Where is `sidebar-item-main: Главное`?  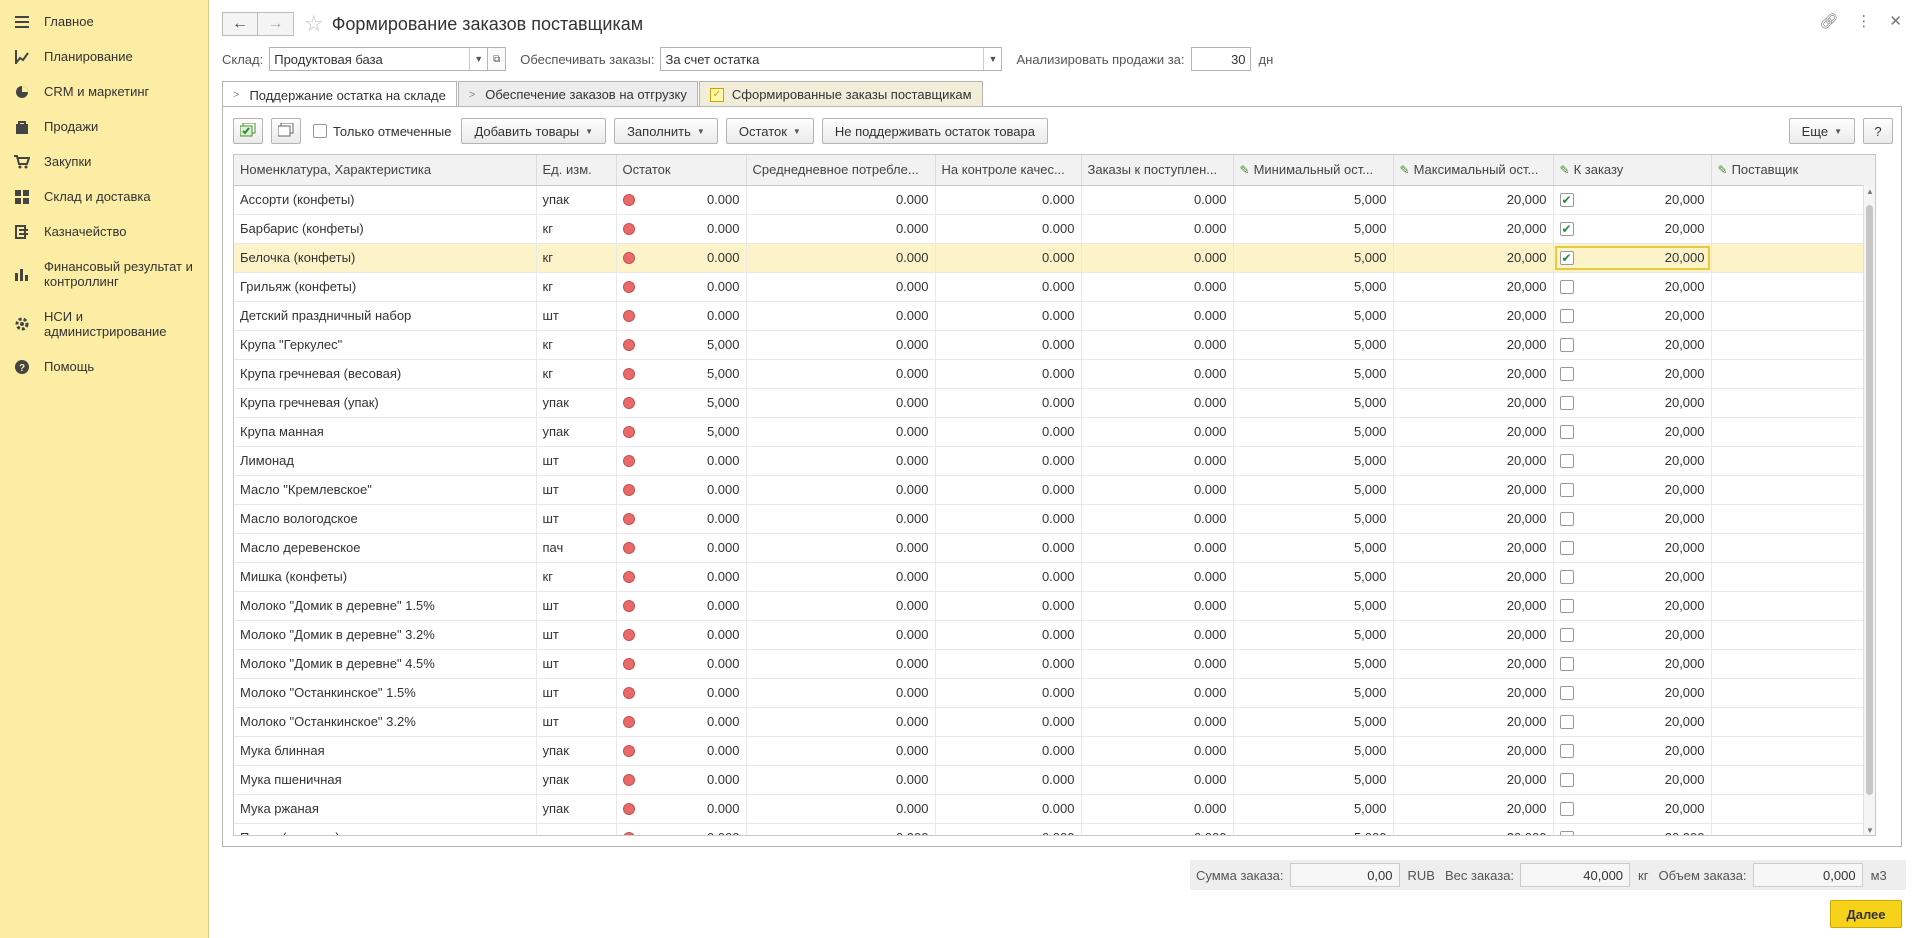
sidebar-item-main: Главное is located at coordinates (104, 21).